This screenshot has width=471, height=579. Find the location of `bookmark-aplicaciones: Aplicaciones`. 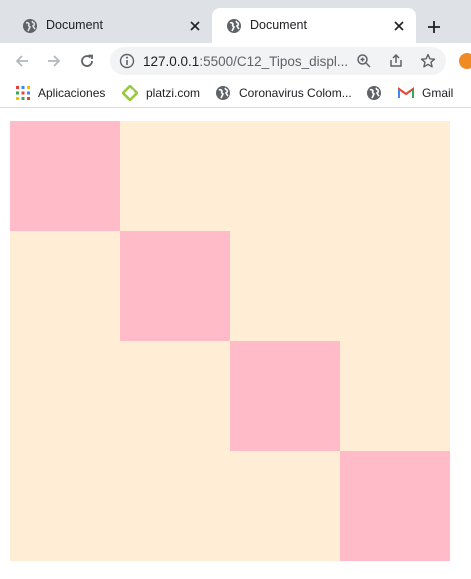

bookmark-aplicaciones: Aplicaciones is located at coordinates (60, 93).